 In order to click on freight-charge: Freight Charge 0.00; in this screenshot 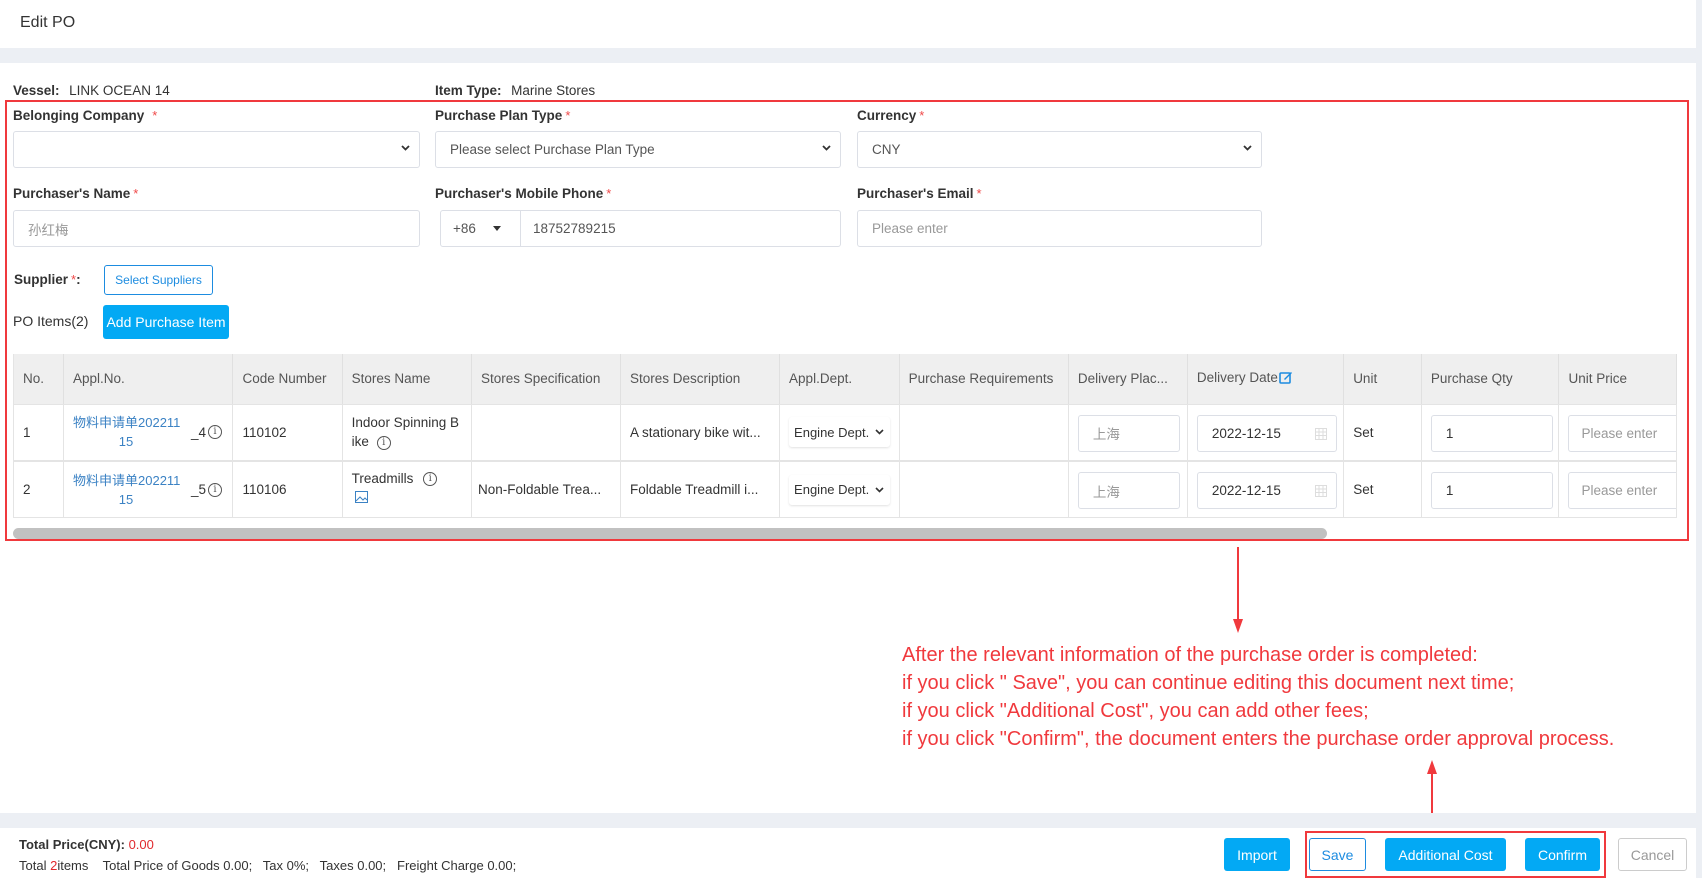, I will do `click(457, 865)`.